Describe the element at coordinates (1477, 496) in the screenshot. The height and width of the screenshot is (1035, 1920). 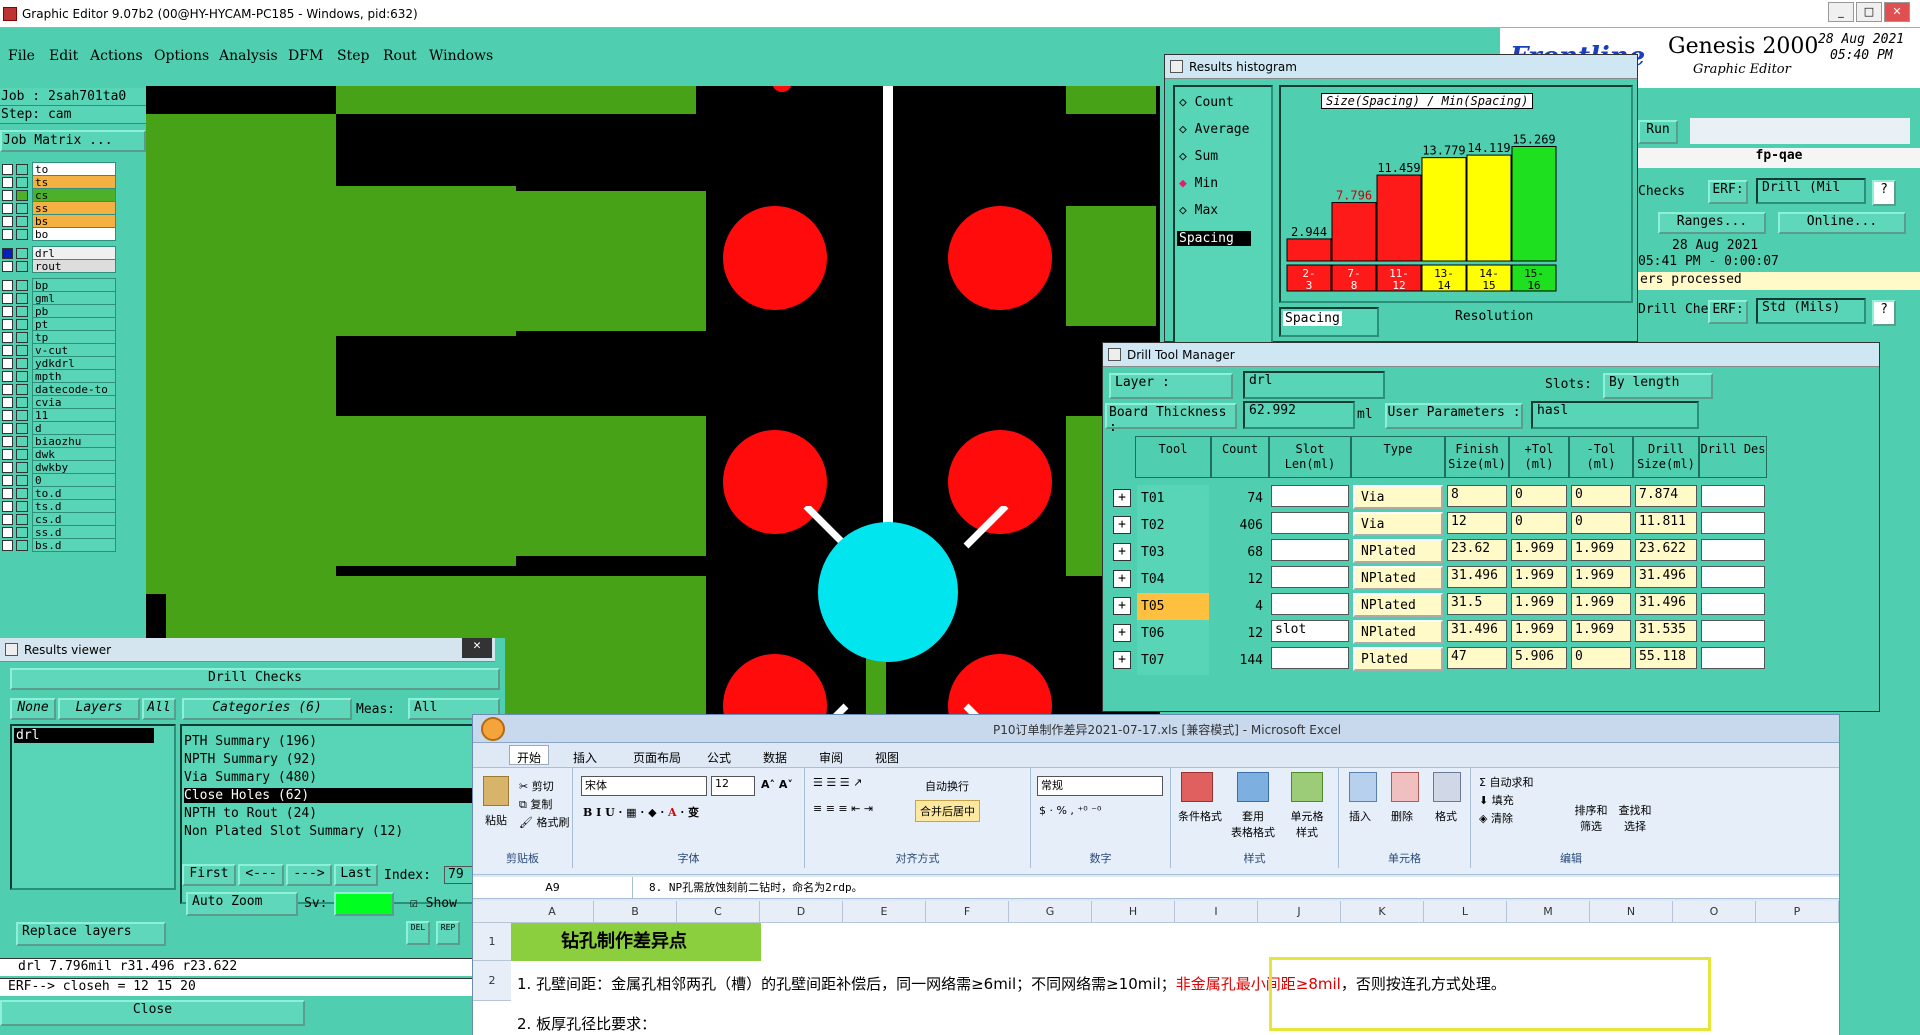
I see `finish-field: 8` at that location.